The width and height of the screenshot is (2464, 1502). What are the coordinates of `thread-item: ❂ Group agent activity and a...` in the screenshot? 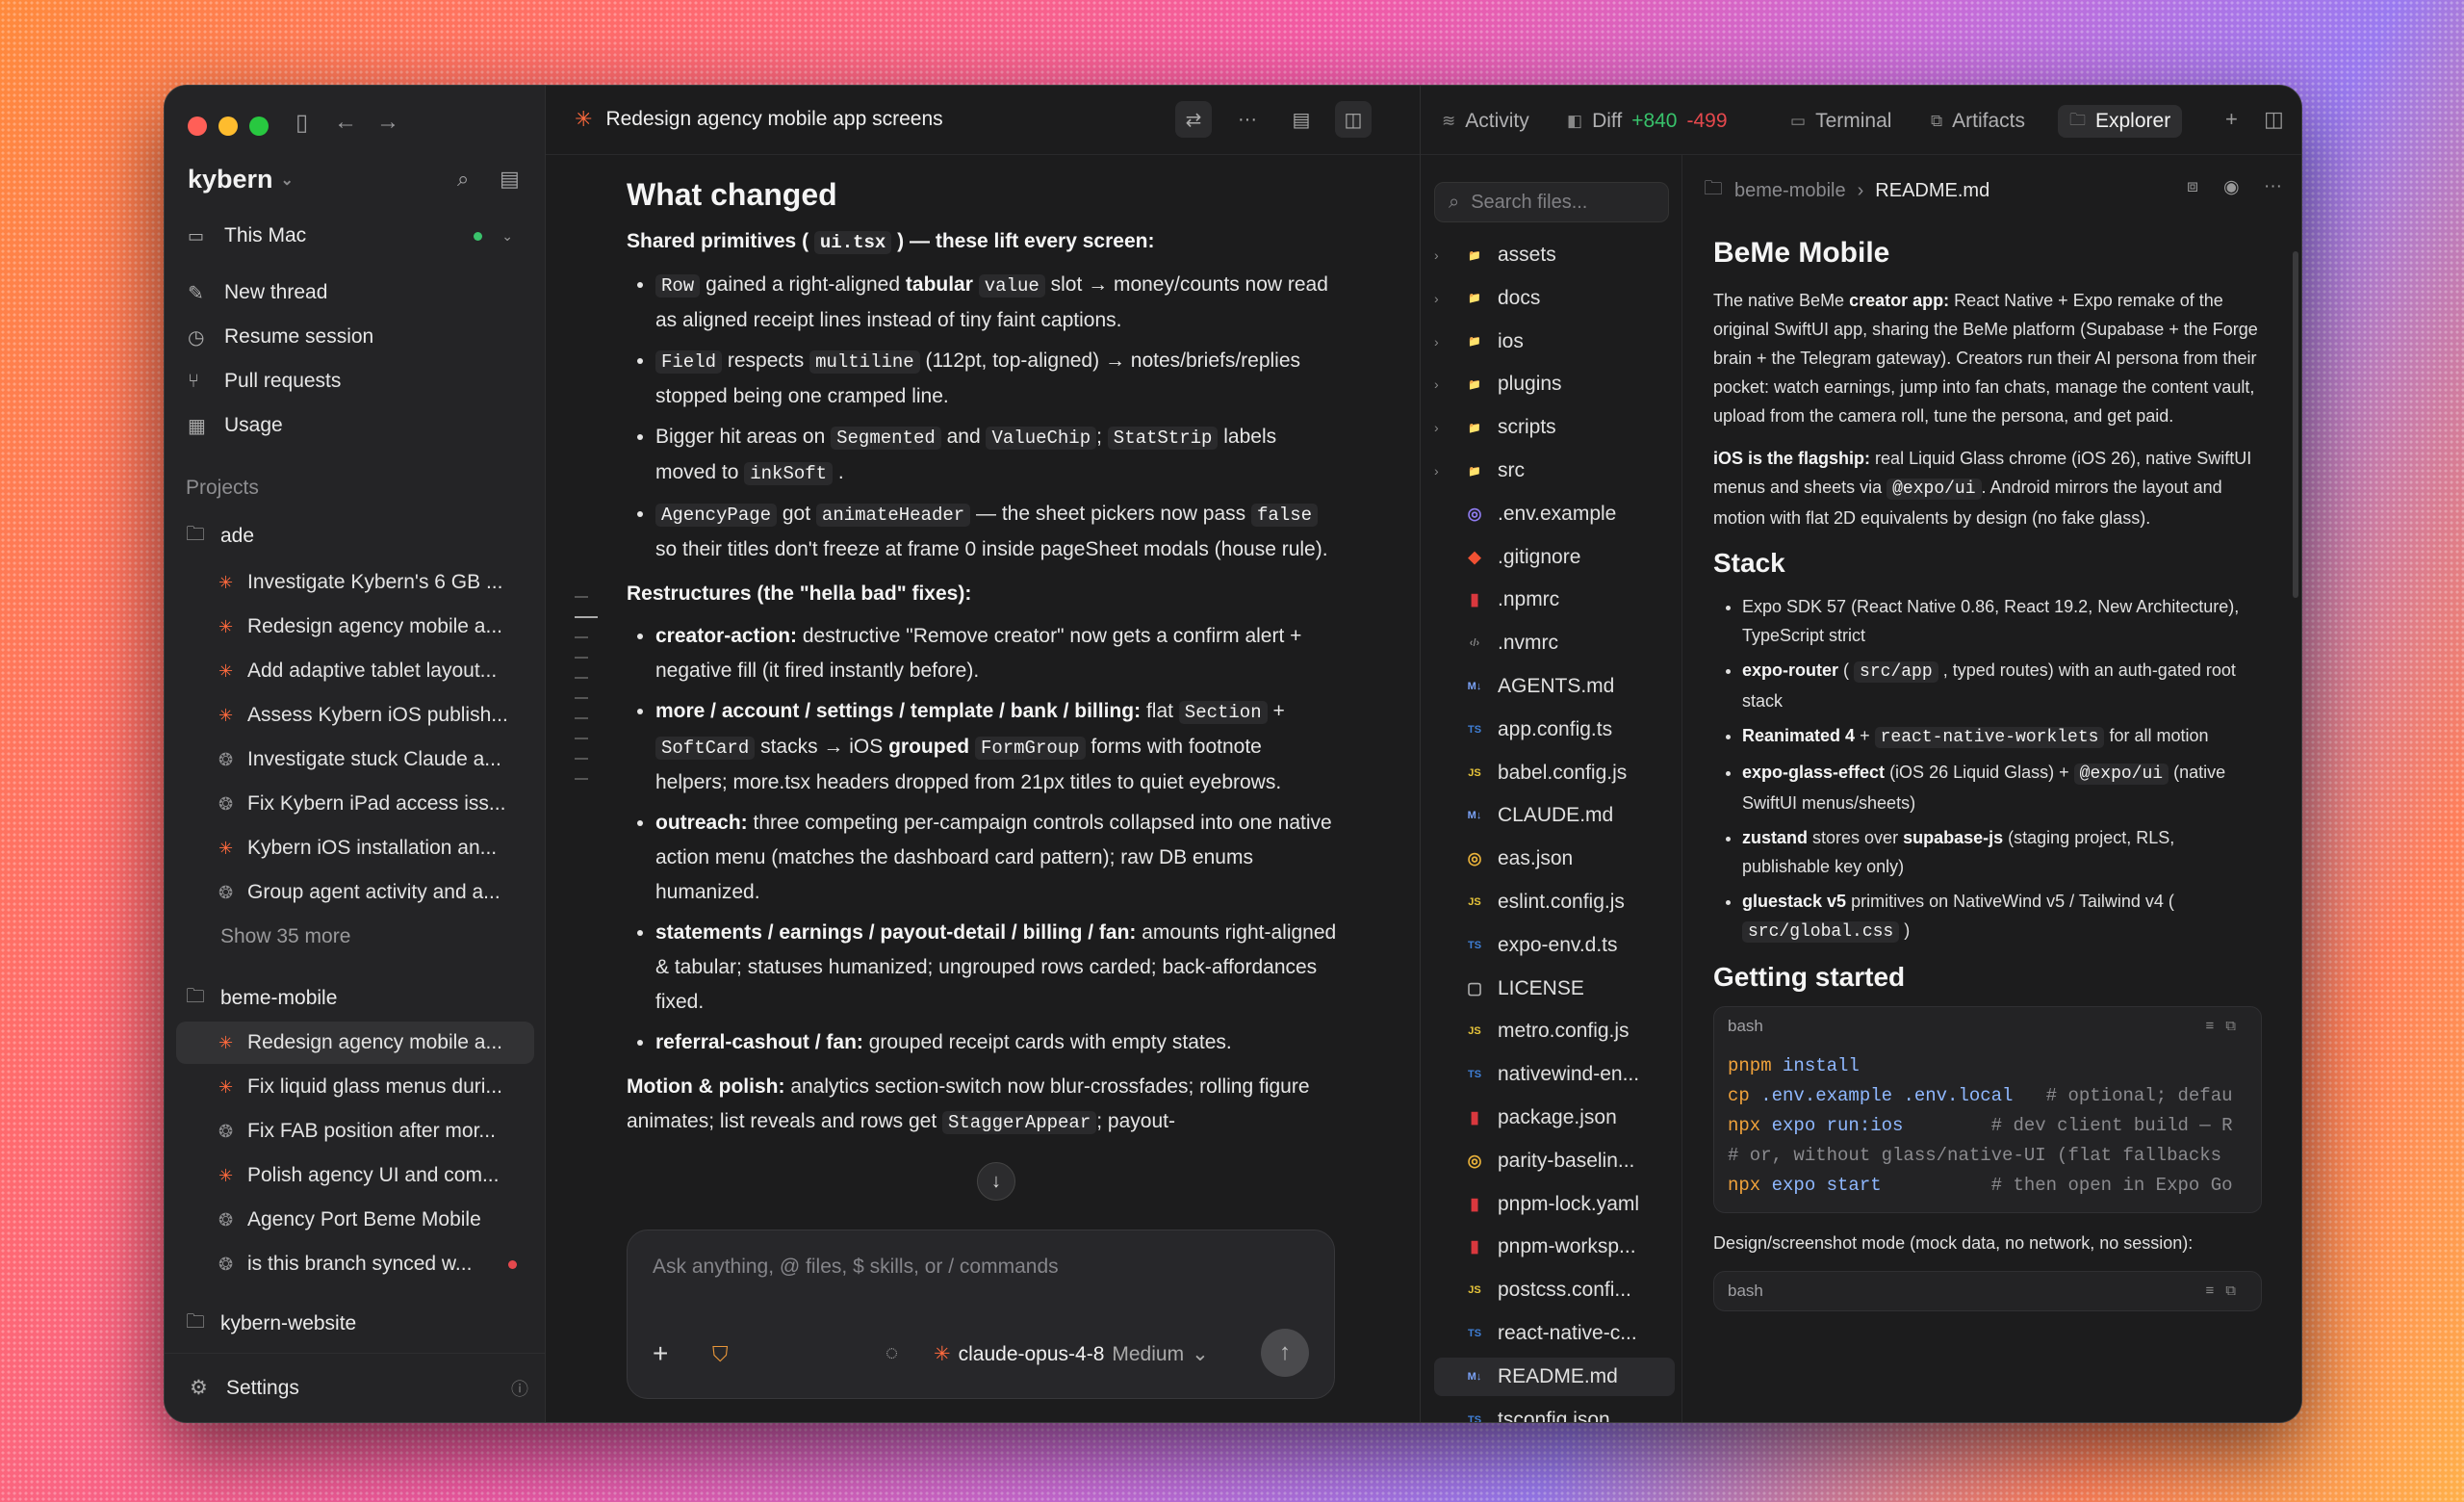 It's located at (355, 892).